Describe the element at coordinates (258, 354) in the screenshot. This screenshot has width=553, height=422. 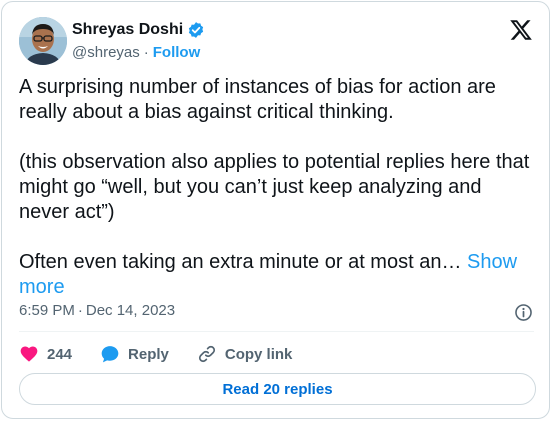
I see `copy-link-label: Copy link` at that location.